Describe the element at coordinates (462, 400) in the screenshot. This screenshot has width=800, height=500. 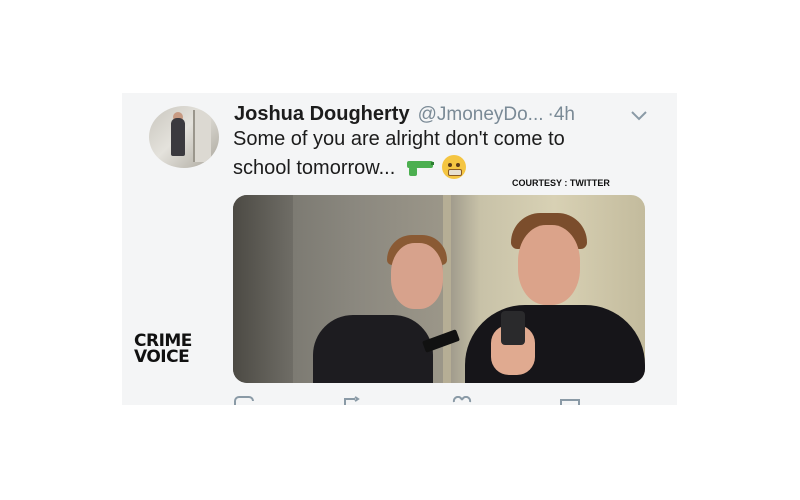
I see `like-icon` at that location.